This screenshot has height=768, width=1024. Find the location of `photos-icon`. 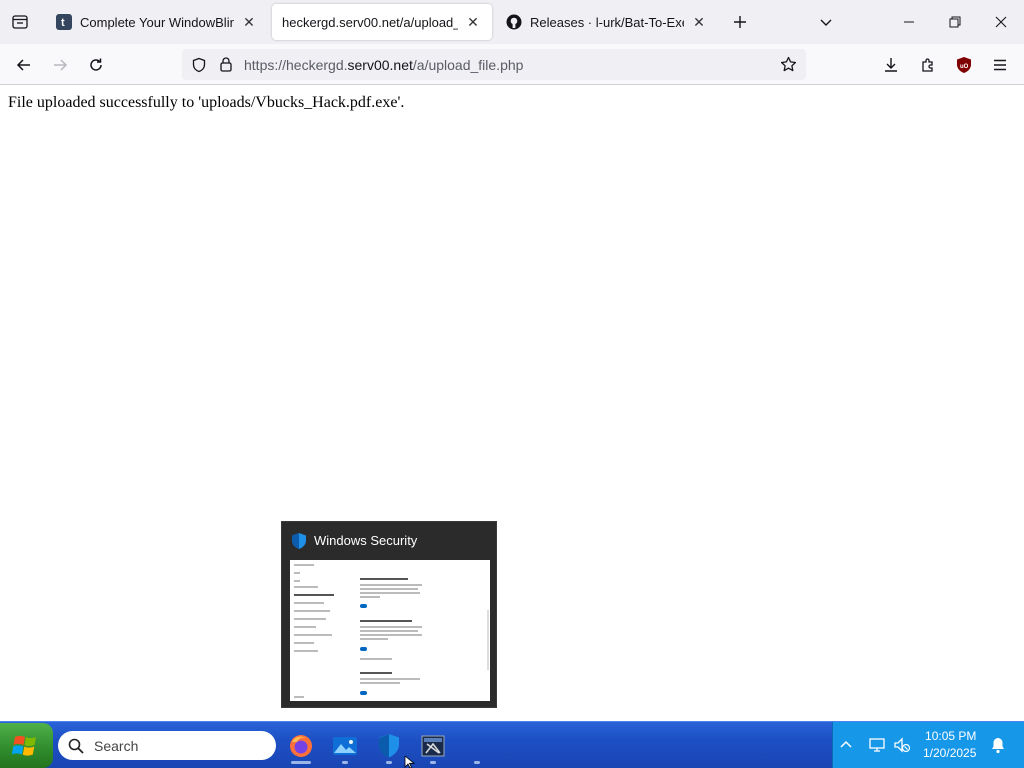

photos-icon is located at coordinates (345, 746).